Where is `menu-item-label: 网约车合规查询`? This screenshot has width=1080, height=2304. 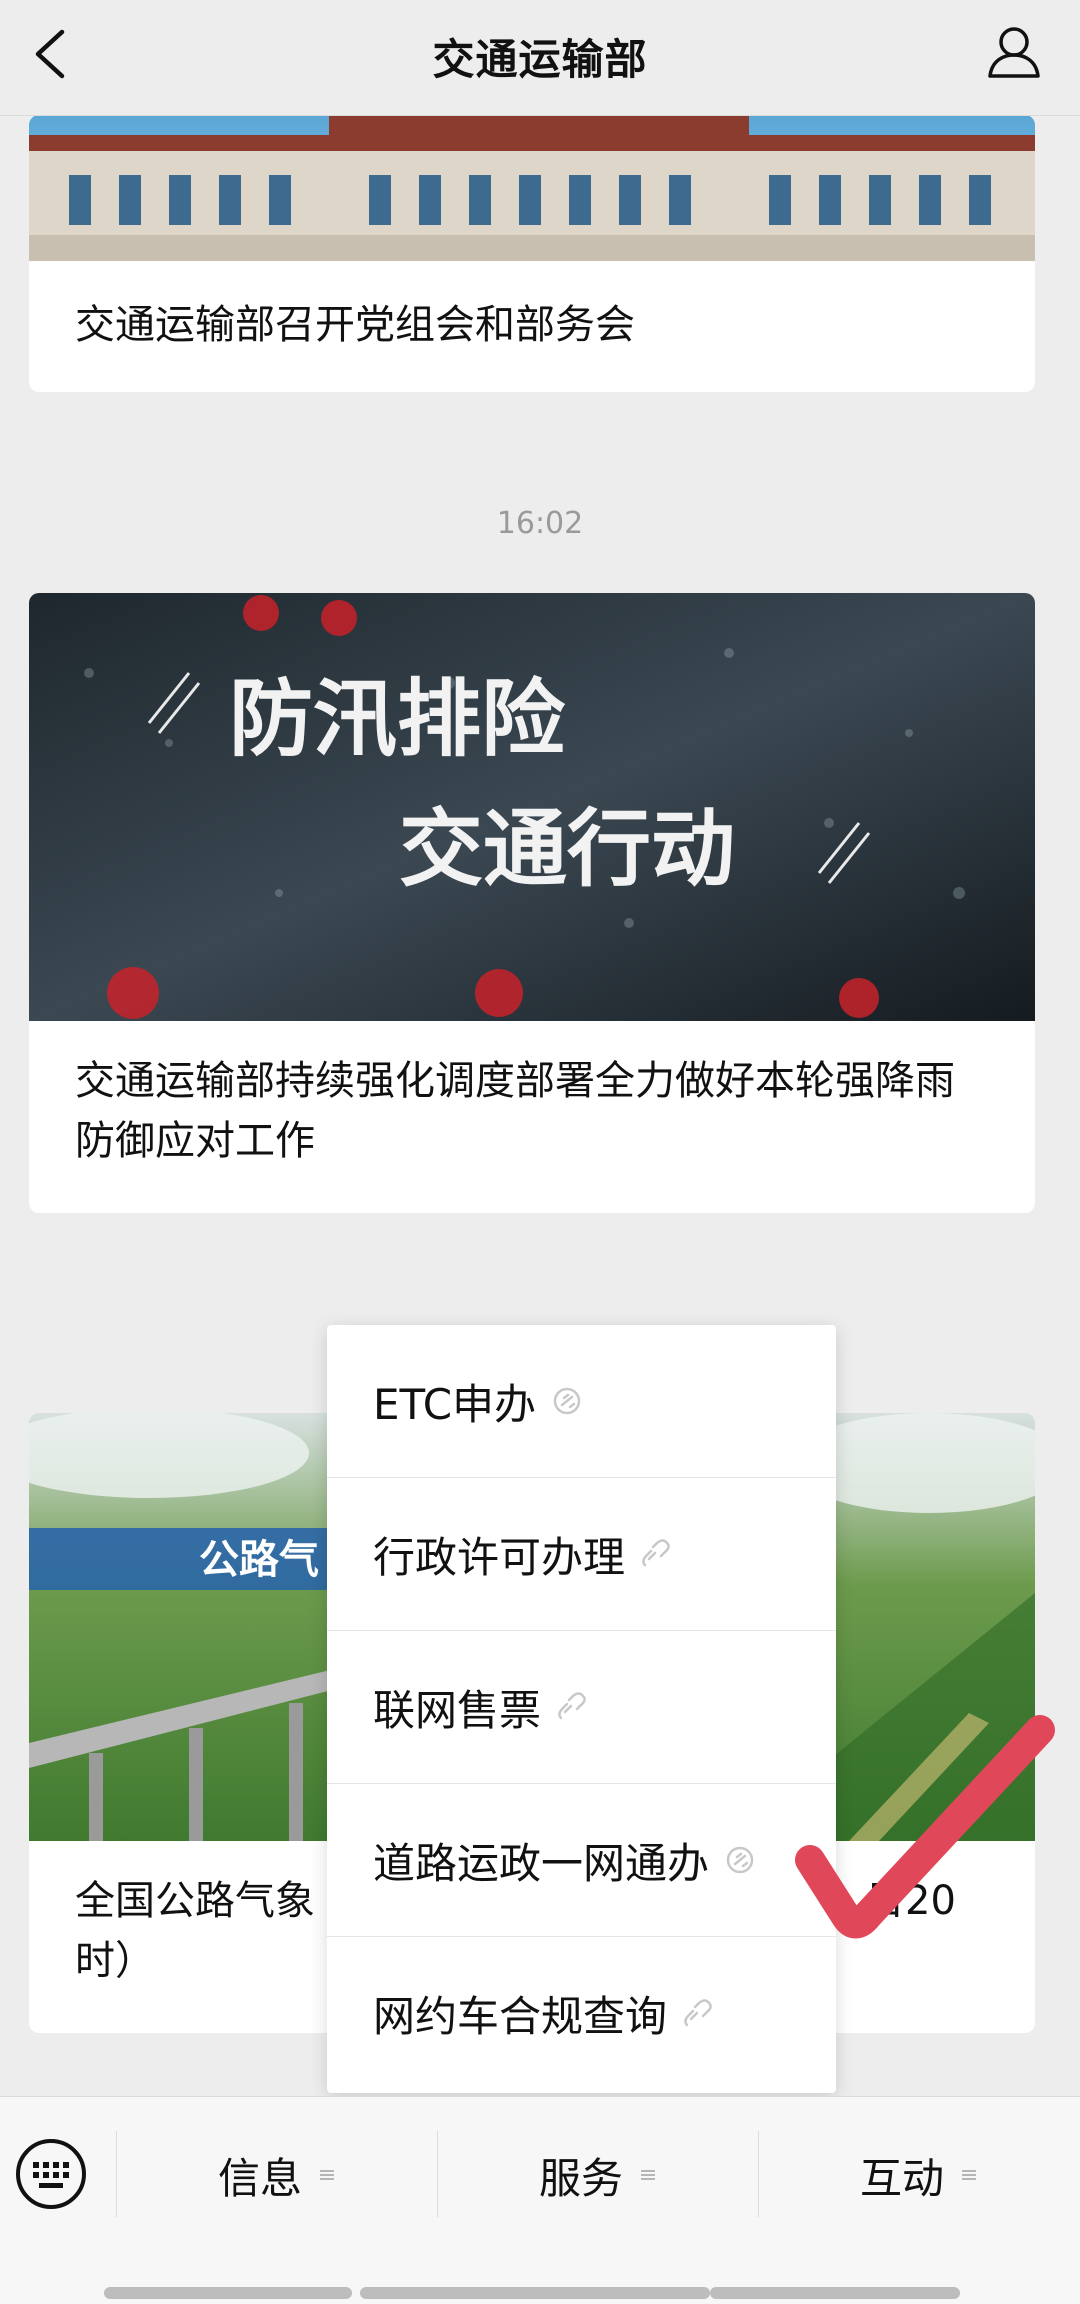
menu-item-label: 网约车合规查询 is located at coordinates (520, 2016).